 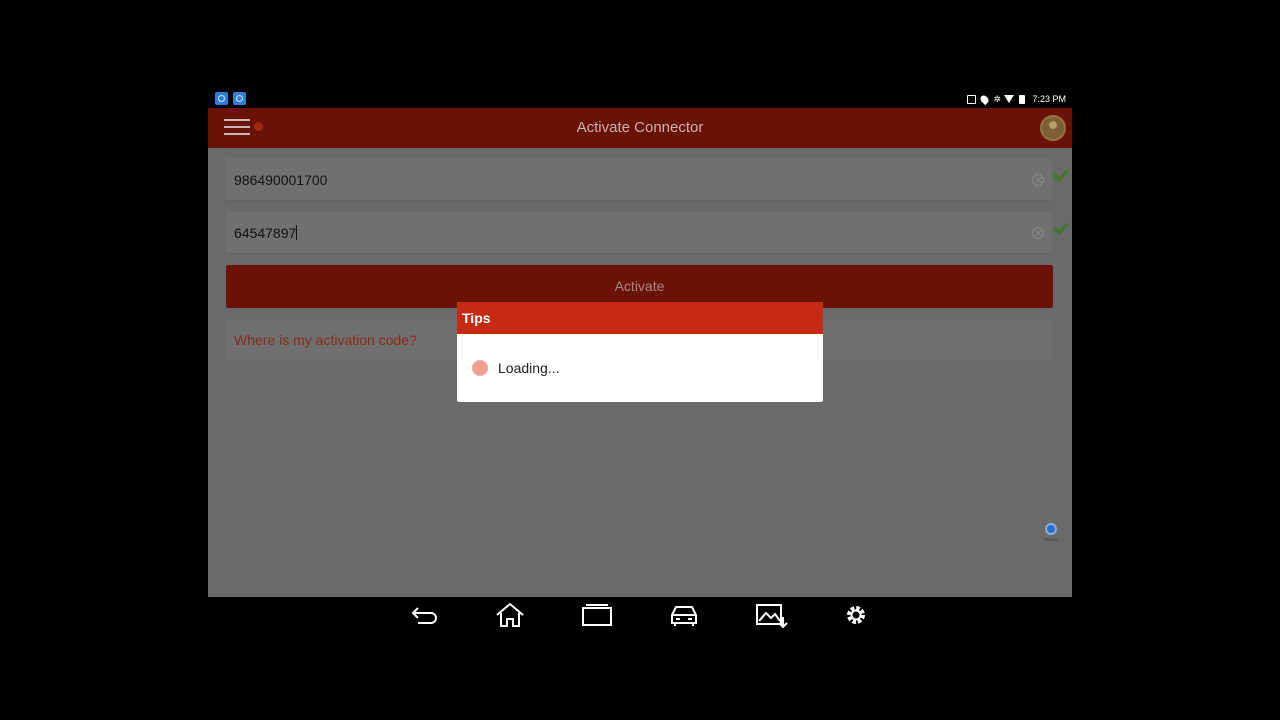 I want to click on cast-icon, so click(x=972, y=99).